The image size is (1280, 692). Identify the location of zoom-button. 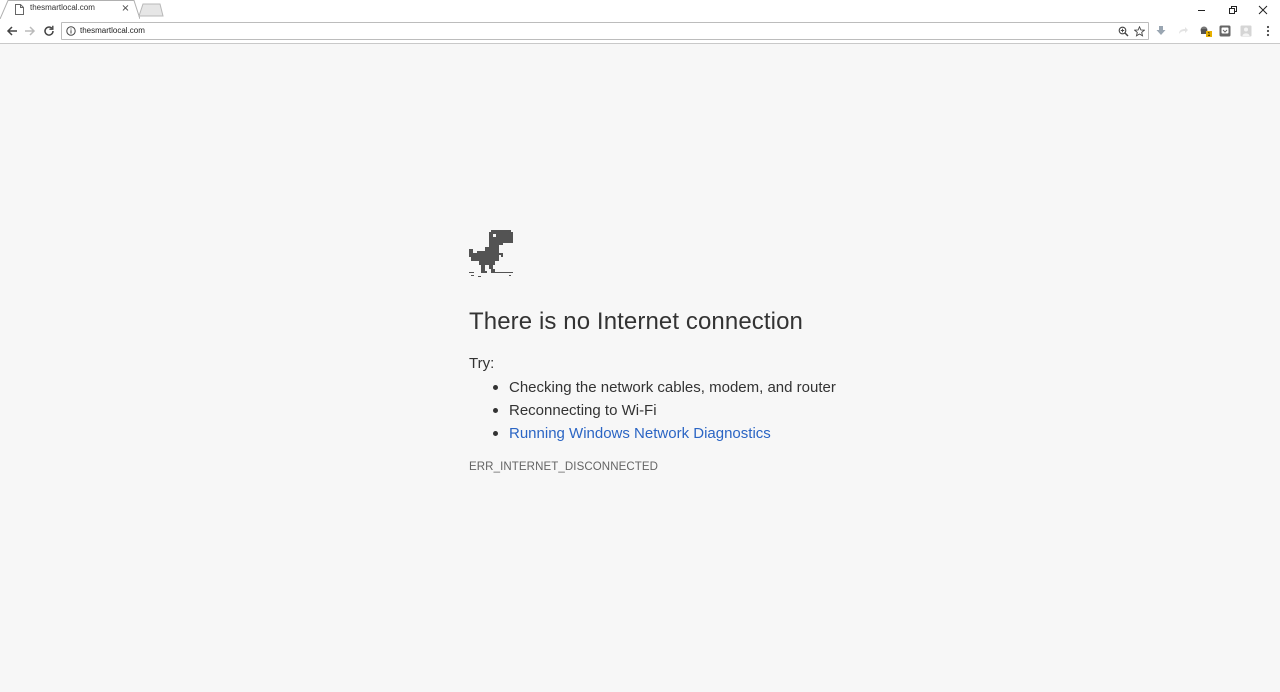
(1123, 31).